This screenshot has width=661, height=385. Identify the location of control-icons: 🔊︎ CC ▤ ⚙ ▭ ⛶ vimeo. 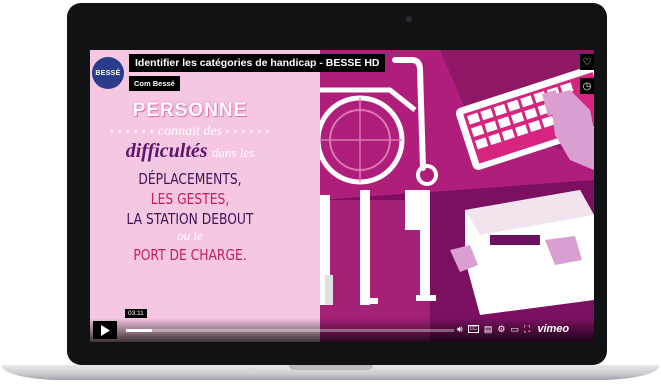
(513, 329).